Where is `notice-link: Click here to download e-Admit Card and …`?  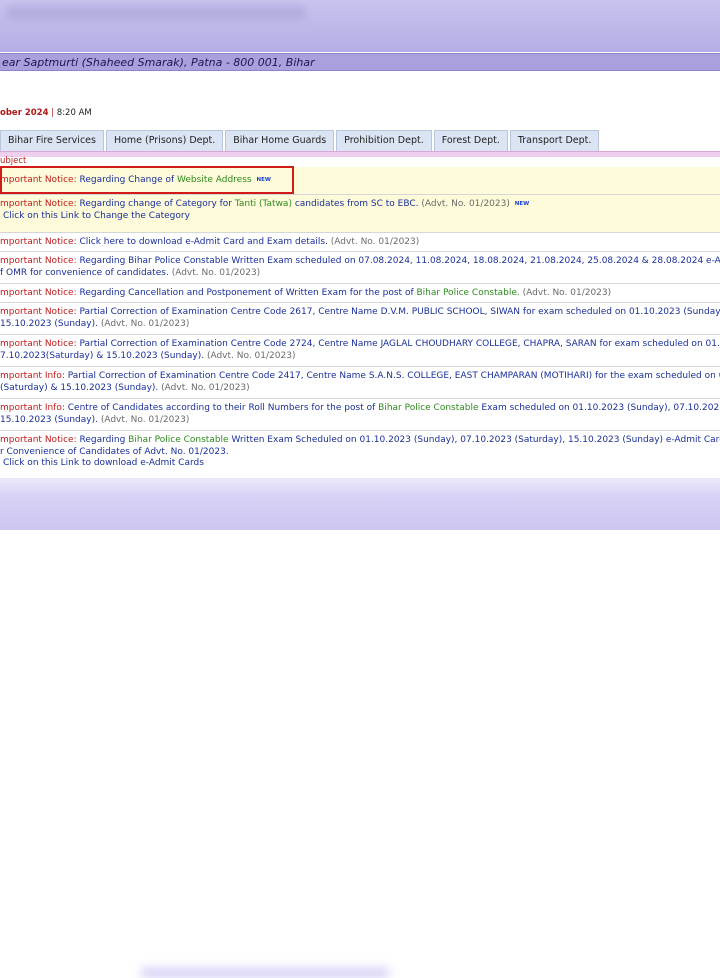 notice-link: Click here to download e-Admit Card and … is located at coordinates (204, 242).